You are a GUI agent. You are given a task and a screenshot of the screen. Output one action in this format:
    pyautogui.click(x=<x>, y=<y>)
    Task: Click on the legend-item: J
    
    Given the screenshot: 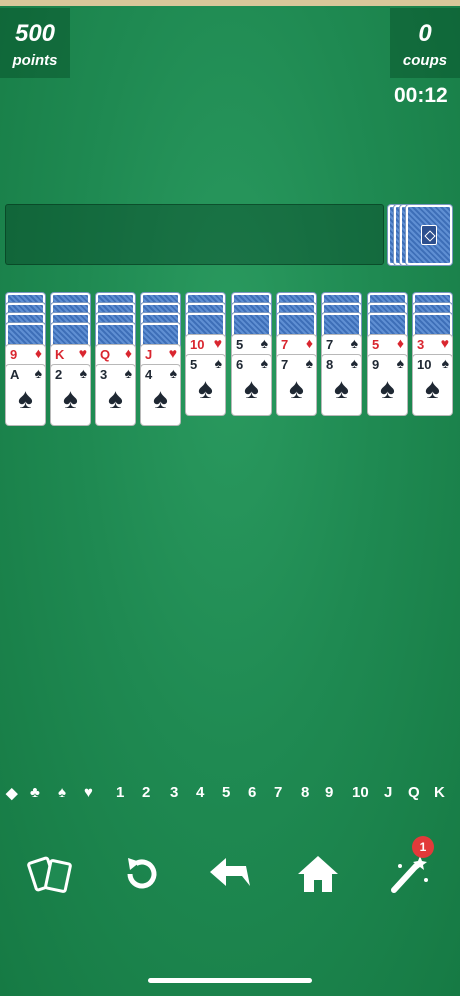 What is the action you would take?
    pyautogui.click(x=388, y=792)
    